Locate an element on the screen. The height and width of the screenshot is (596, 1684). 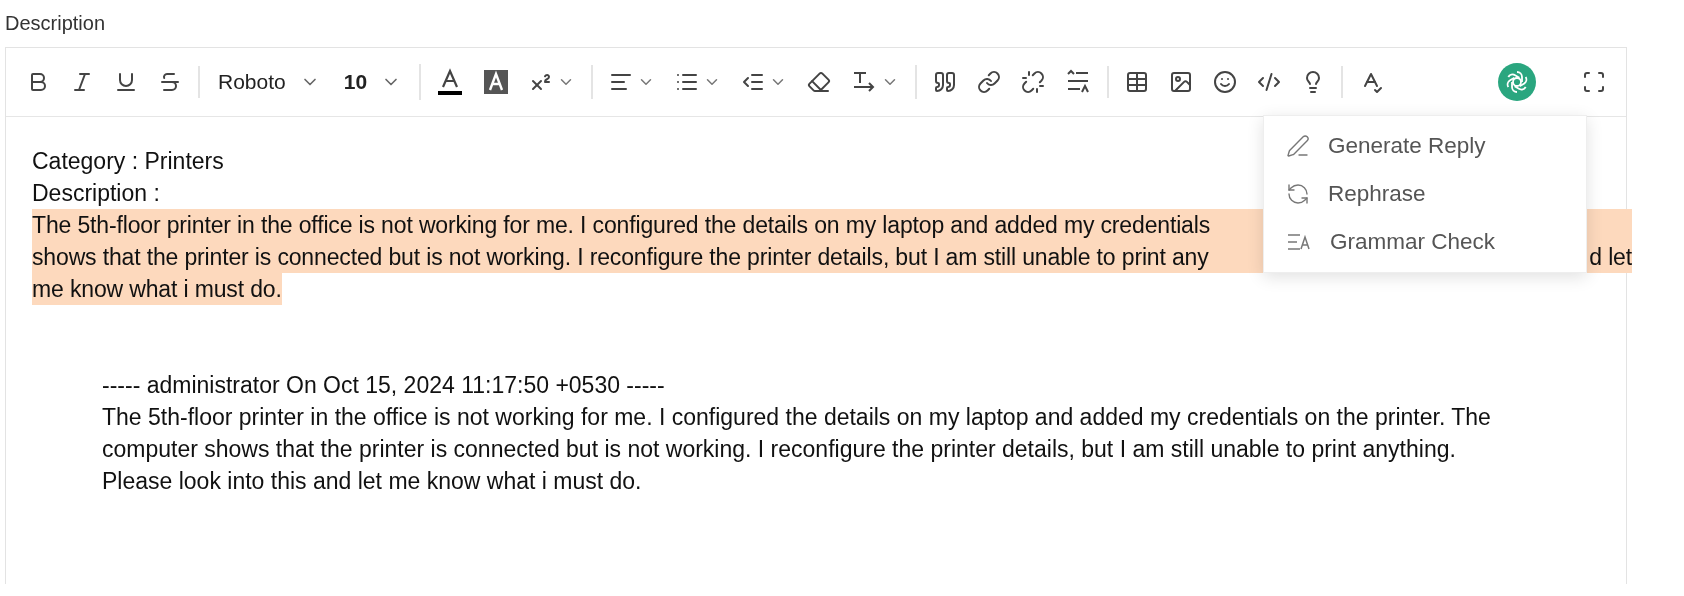
quote-icon is located at coordinates (945, 82).